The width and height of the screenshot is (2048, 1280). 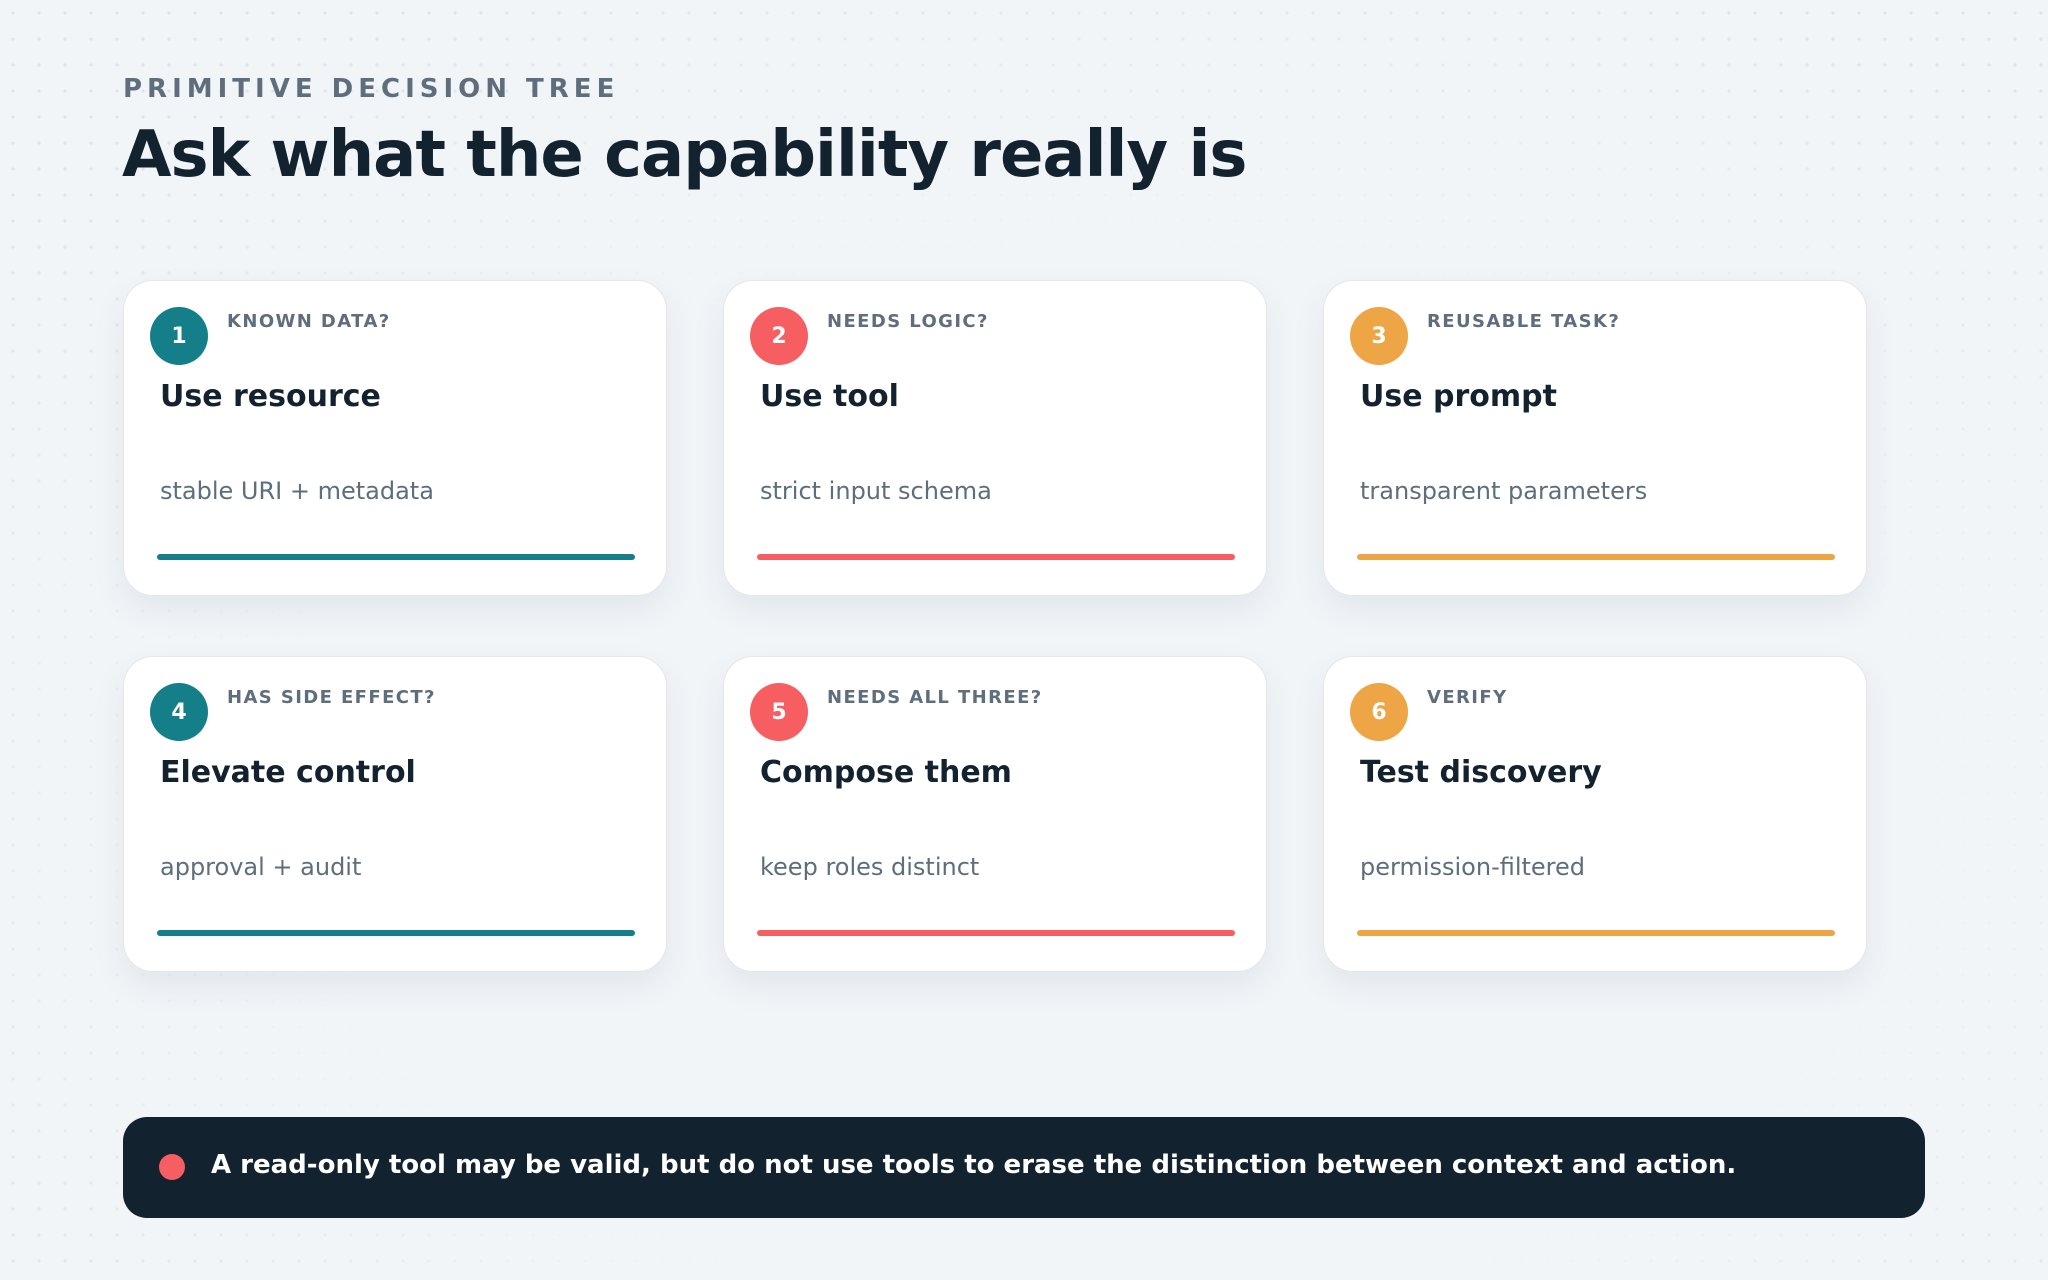 What do you see at coordinates (297, 491) in the screenshot?
I see `card-detail: stable URI + metadata` at bounding box center [297, 491].